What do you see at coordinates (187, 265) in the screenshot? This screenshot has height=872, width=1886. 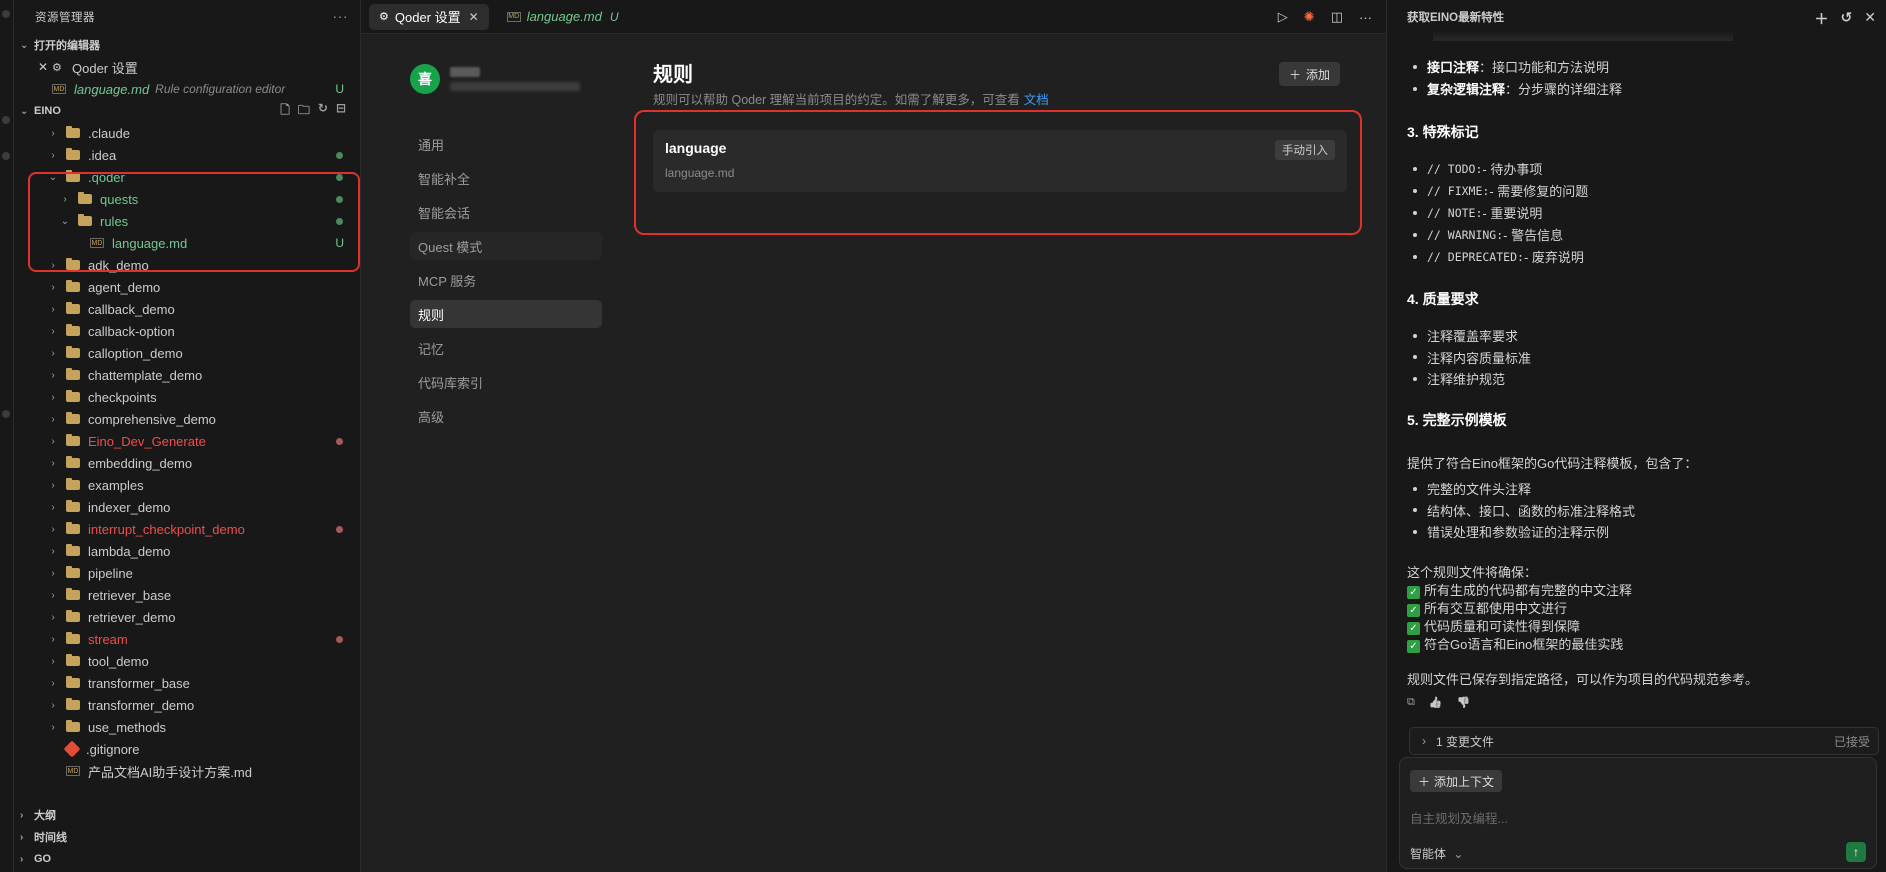 I see `tree-item: › adk_demo` at bounding box center [187, 265].